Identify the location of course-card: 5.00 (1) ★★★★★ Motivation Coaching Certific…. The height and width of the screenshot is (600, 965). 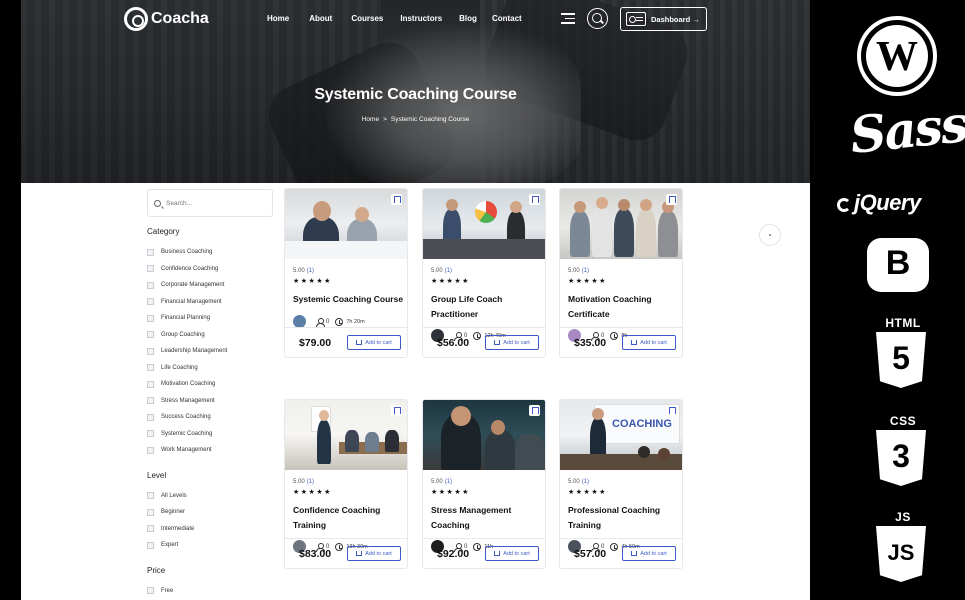
(621, 273).